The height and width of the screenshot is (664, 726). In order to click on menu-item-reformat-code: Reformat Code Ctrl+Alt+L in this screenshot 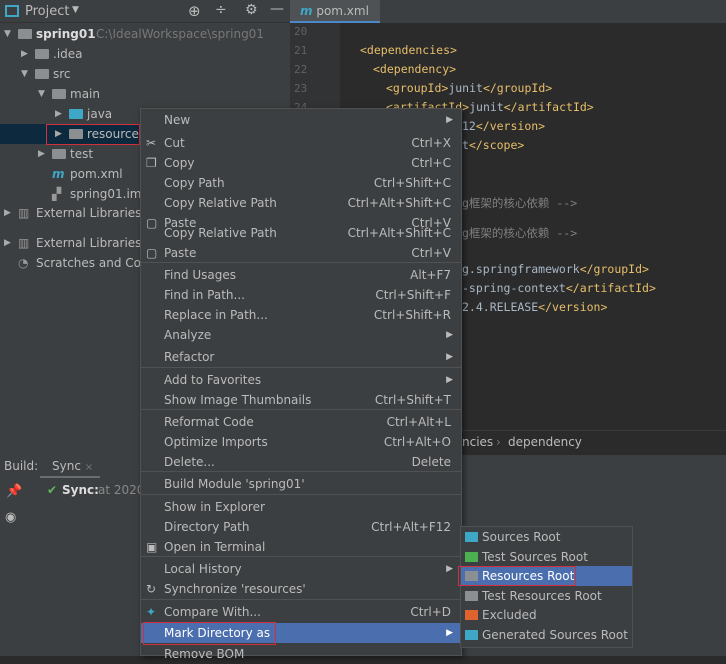, I will do `click(301, 422)`.